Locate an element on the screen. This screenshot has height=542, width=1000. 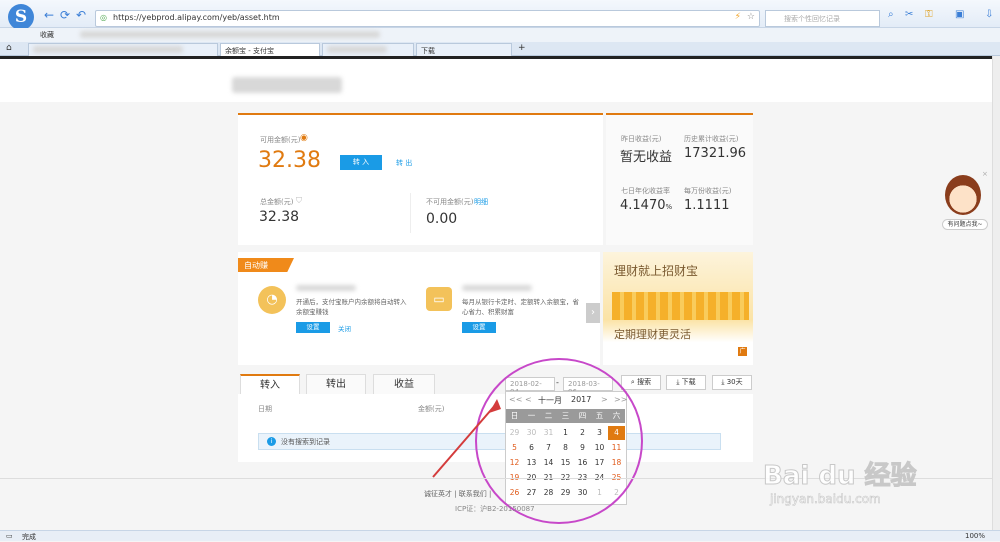
favorites-label: 收藏 is located at coordinates (47, 35).